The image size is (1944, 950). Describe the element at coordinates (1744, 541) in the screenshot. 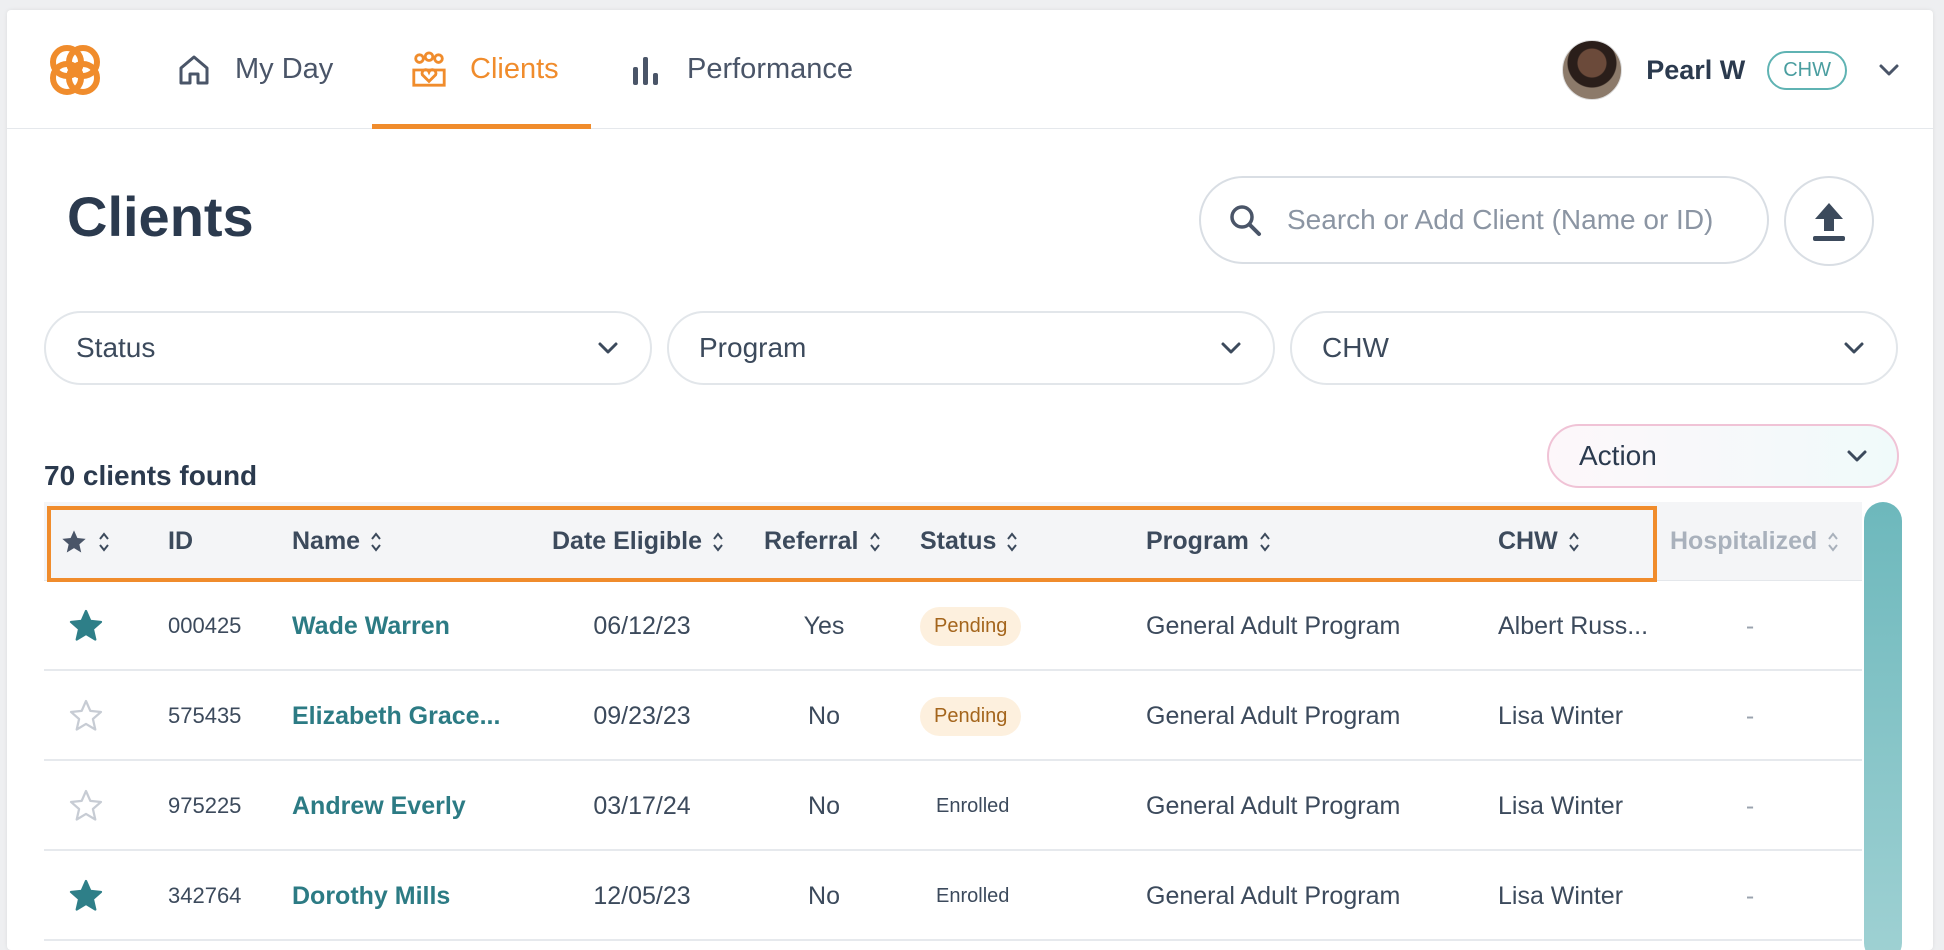

I see `header-hospitalized-label: Hospitalized` at that location.